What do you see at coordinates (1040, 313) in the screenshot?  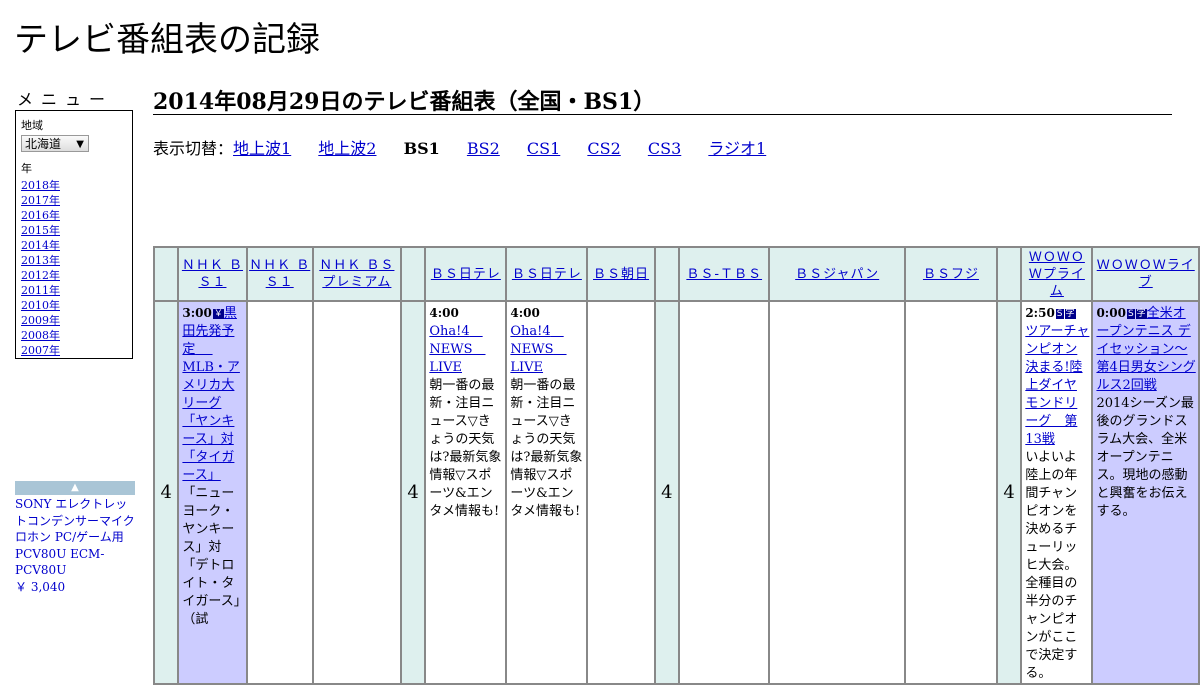 I see `program-time: 2:50` at bounding box center [1040, 313].